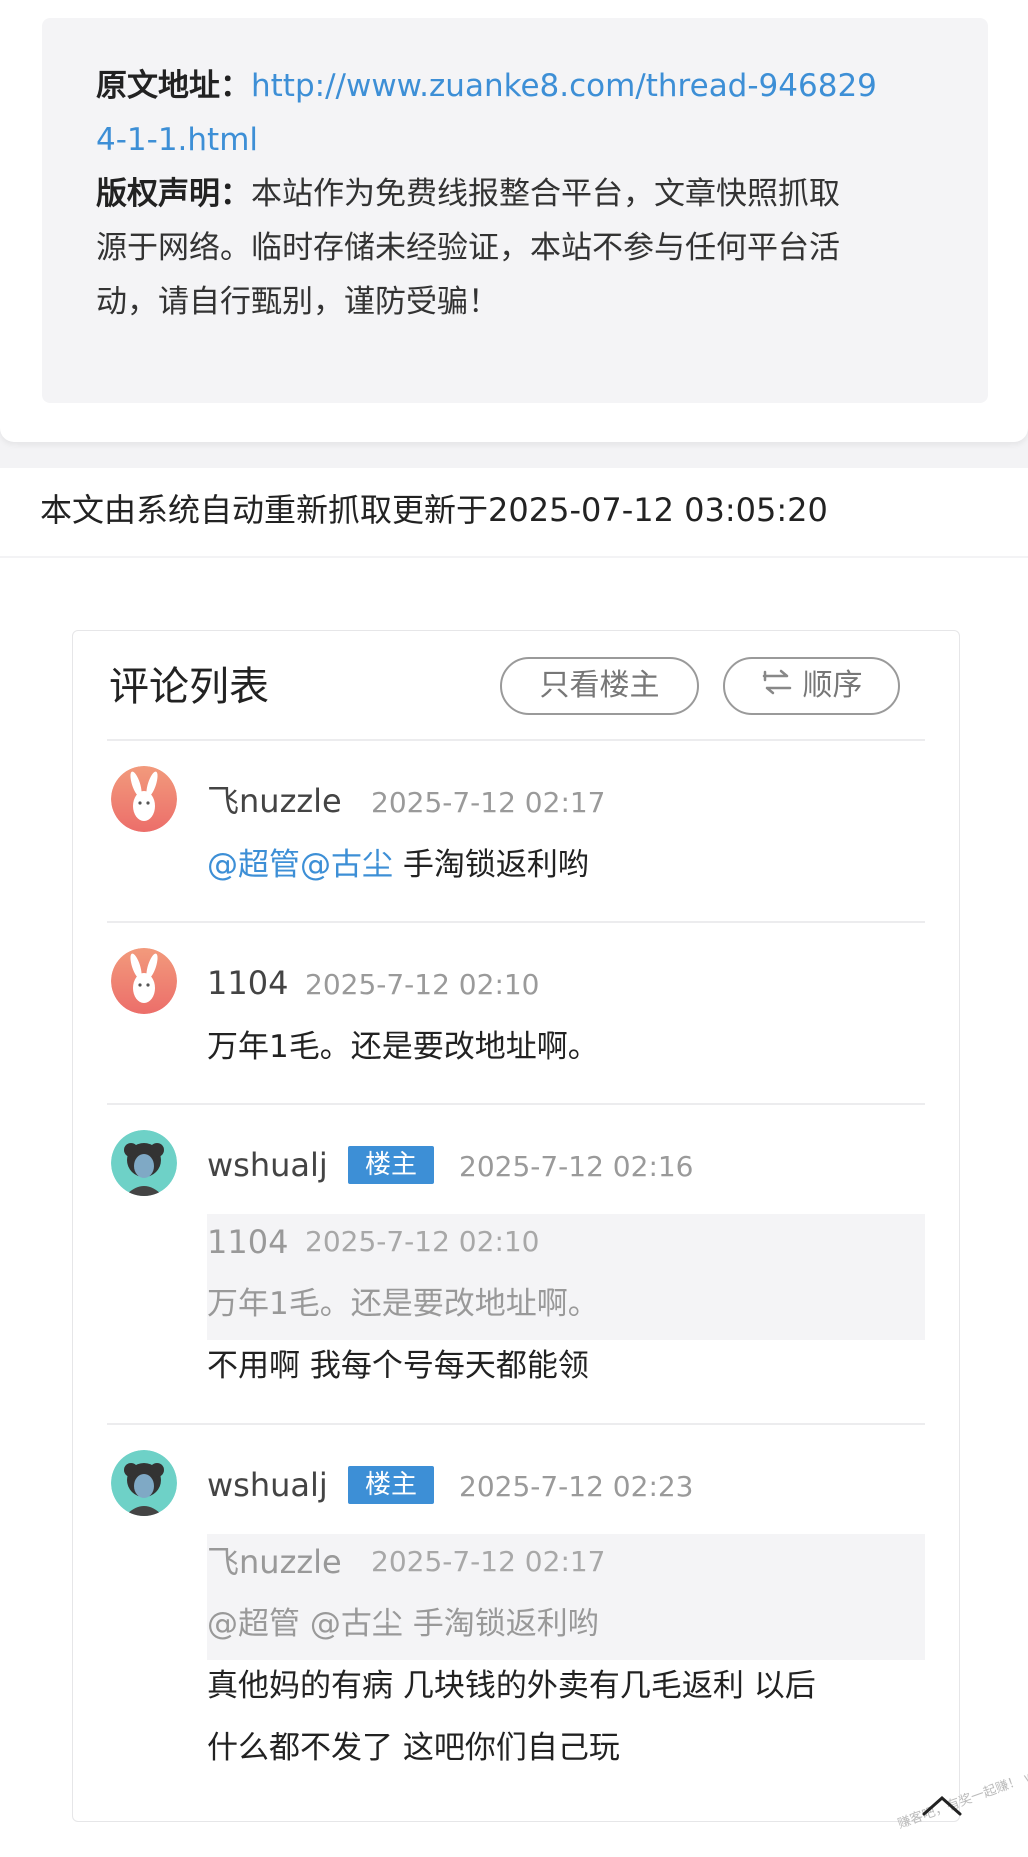  Describe the element at coordinates (545, 194) in the screenshot. I see `copyright-text-1: 本站作为免费线报整合平台，文章快照抓取` at that location.